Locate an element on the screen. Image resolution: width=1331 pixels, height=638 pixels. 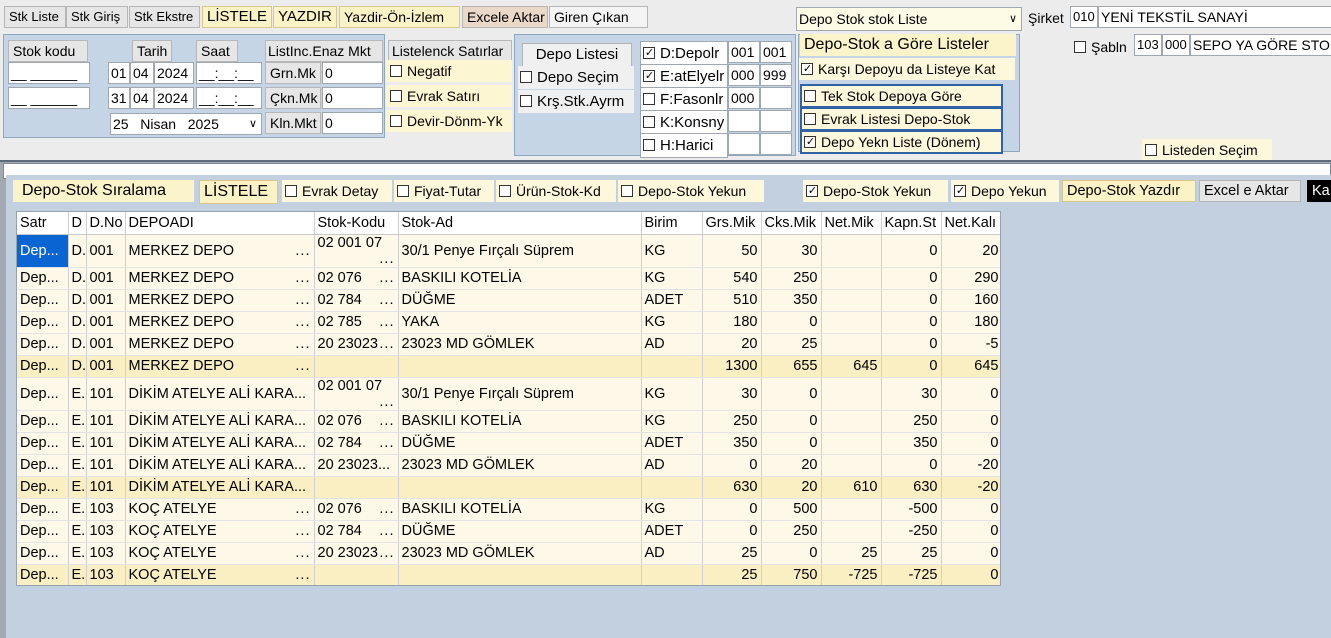
excele-aktar-button: Excele Aktar is located at coordinates (505, 17).